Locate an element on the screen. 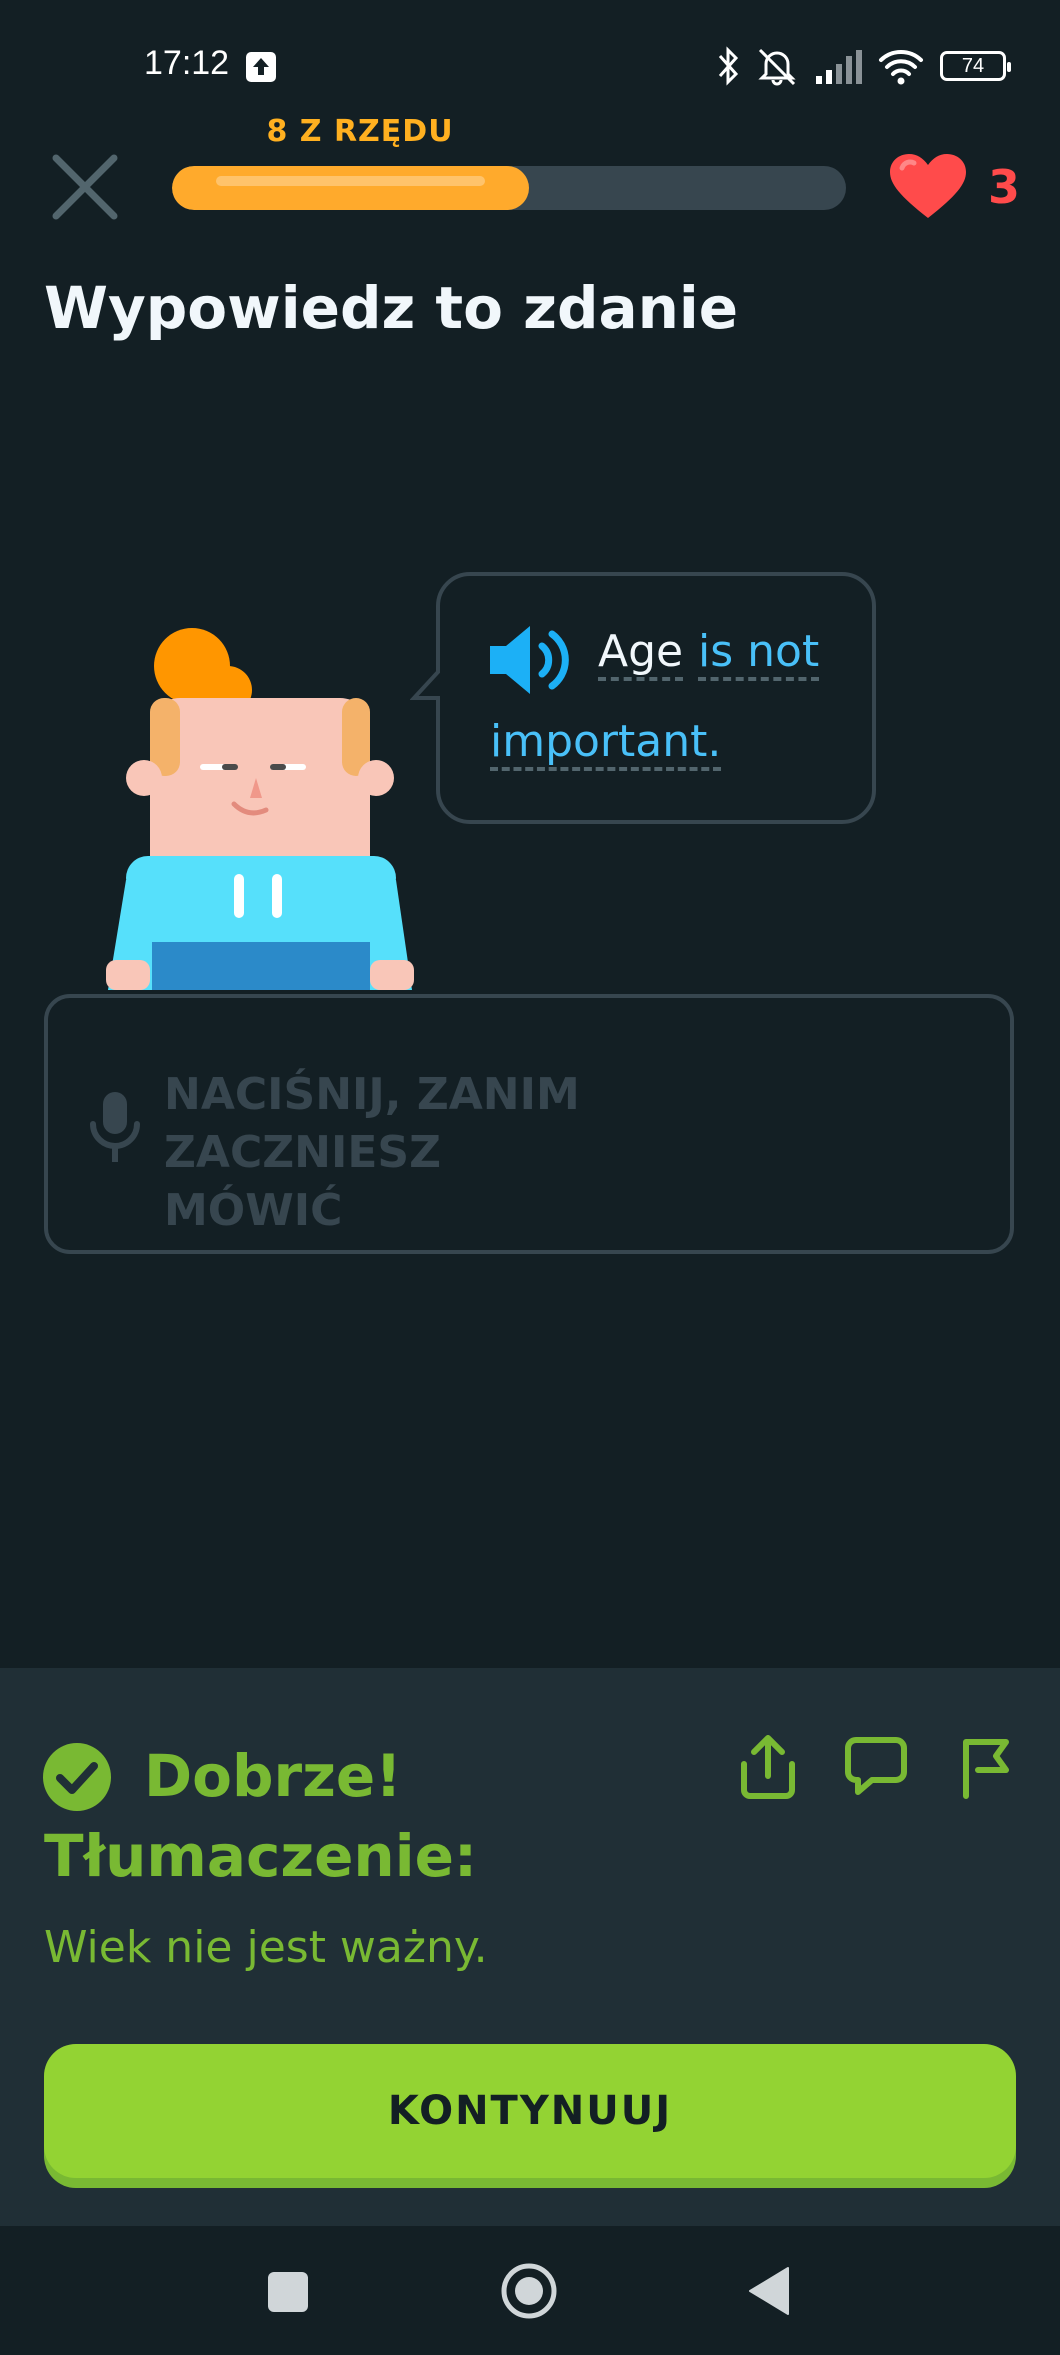  check-circle-icon is located at coordinates (77, 1777).